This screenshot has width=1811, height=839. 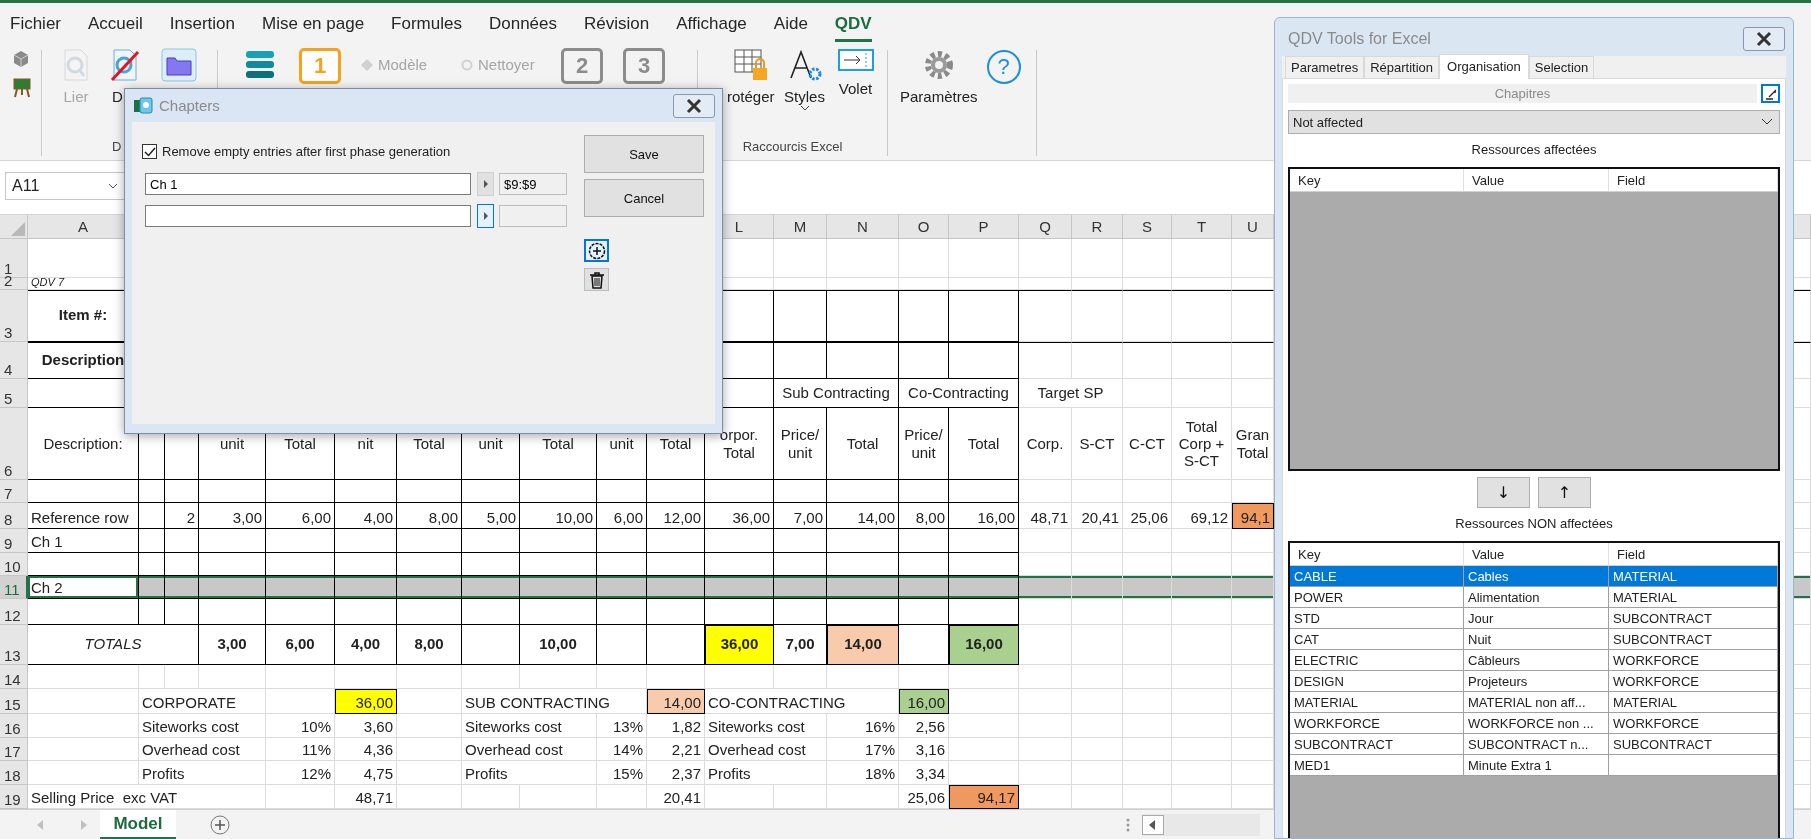 What do you see at coordinates (179, 65) in the screenshot?
I see `folder-icon` at bounding box center [179, 65].